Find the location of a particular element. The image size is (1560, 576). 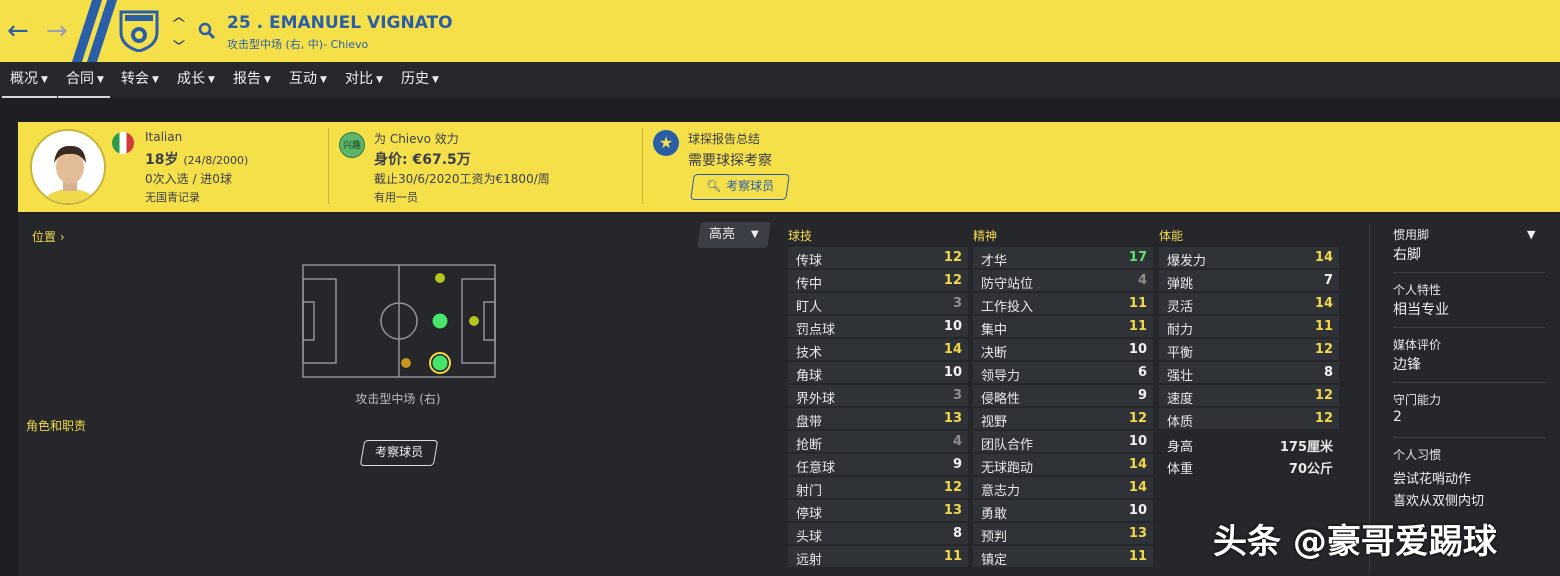

search-icon is located at coordinates (207, 31).